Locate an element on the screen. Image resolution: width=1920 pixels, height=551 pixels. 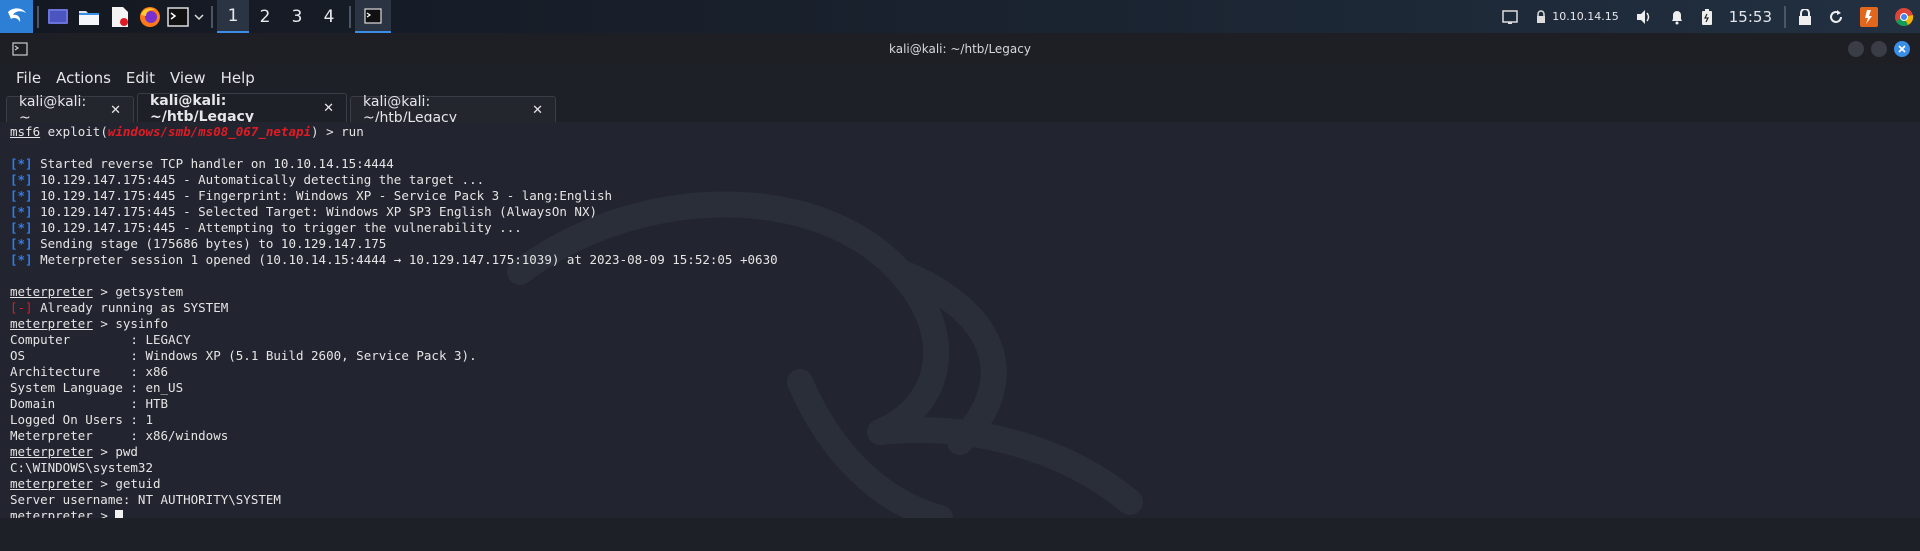
burpsuite-icon is located at coordinates (1869, 16).